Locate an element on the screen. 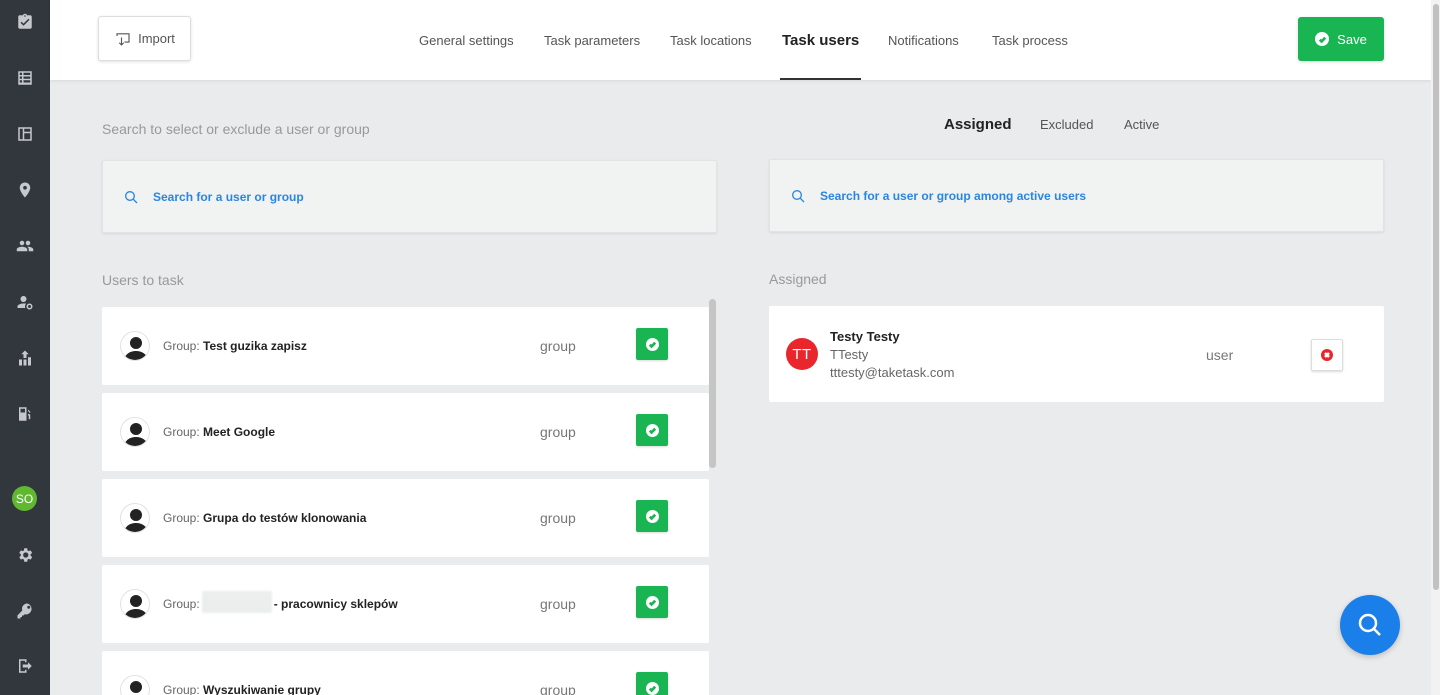  save-button: Save is located at coordinates (1341, 39).